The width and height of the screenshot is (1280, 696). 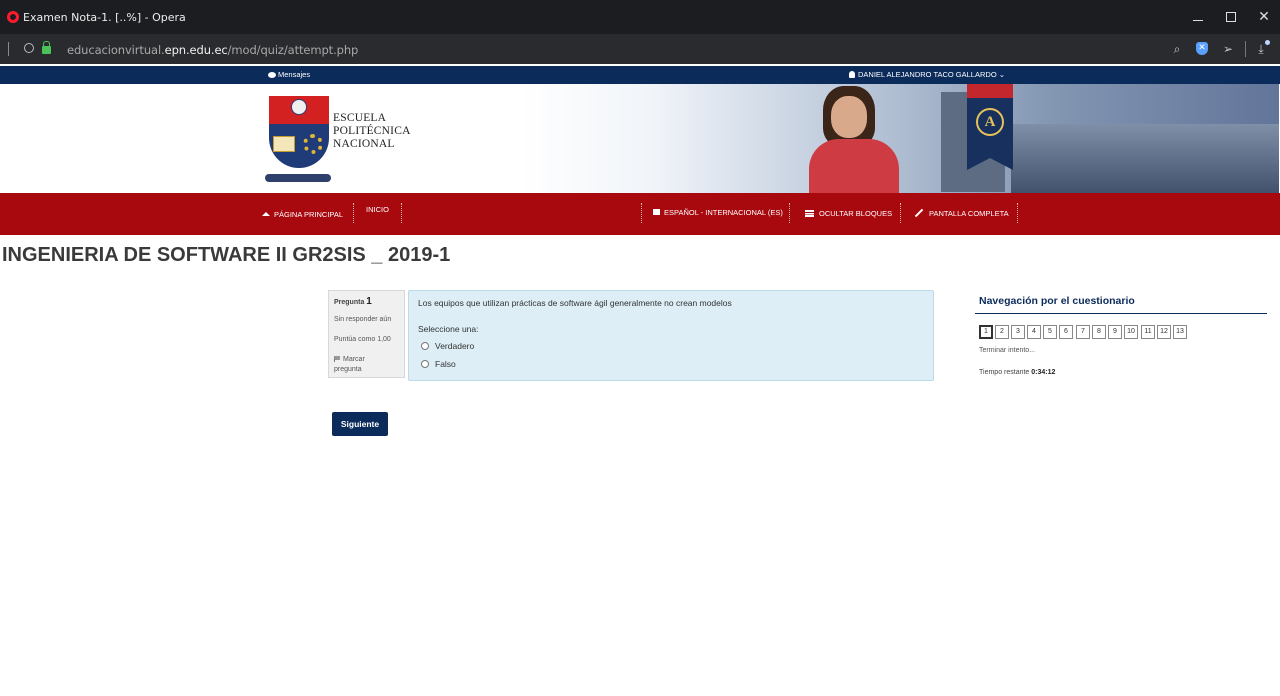 I want to click on radio-true, so click(x=425, y=346).